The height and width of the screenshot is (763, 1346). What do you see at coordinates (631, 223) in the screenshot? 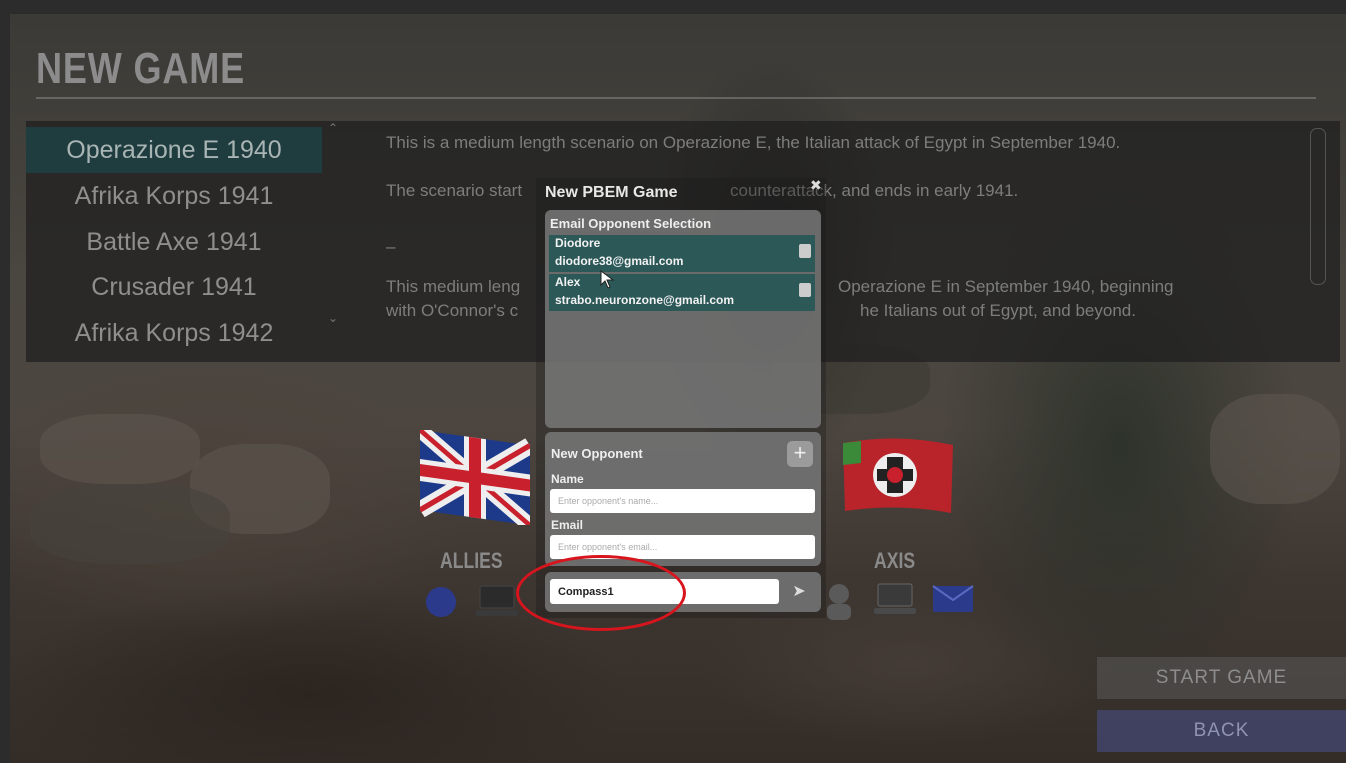
I see `opponent-selection-header: Email Opponent Selection` at bounding box center [631, 223].